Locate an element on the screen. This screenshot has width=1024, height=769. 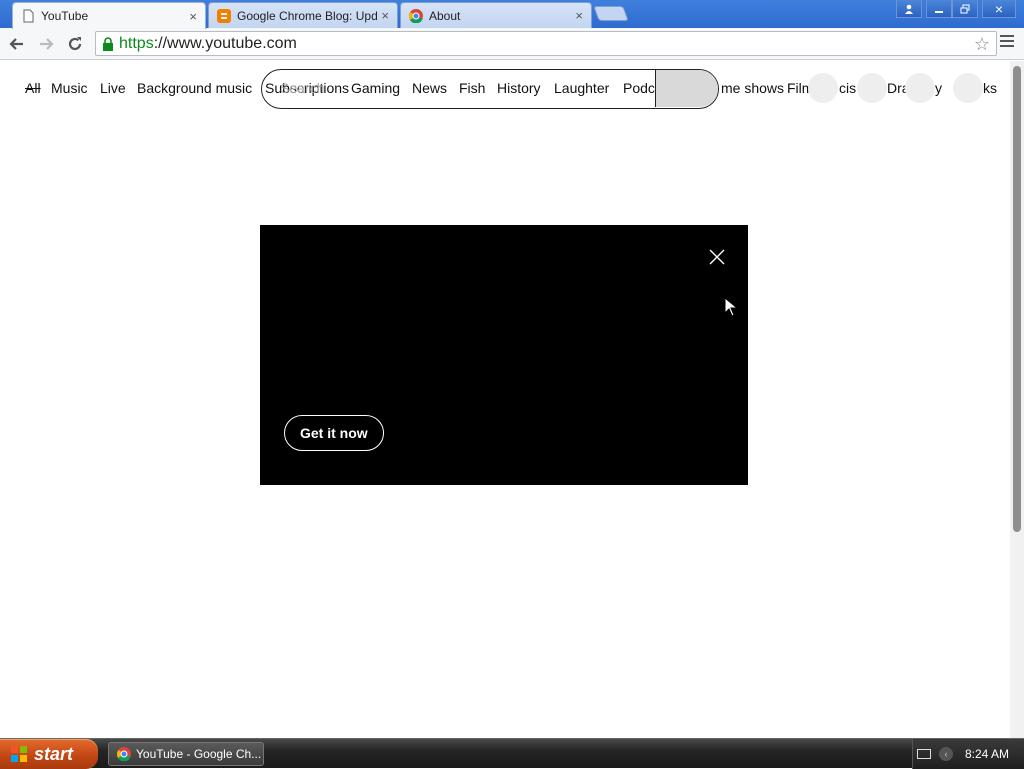
profile-button is located at coordinates (909, 9).